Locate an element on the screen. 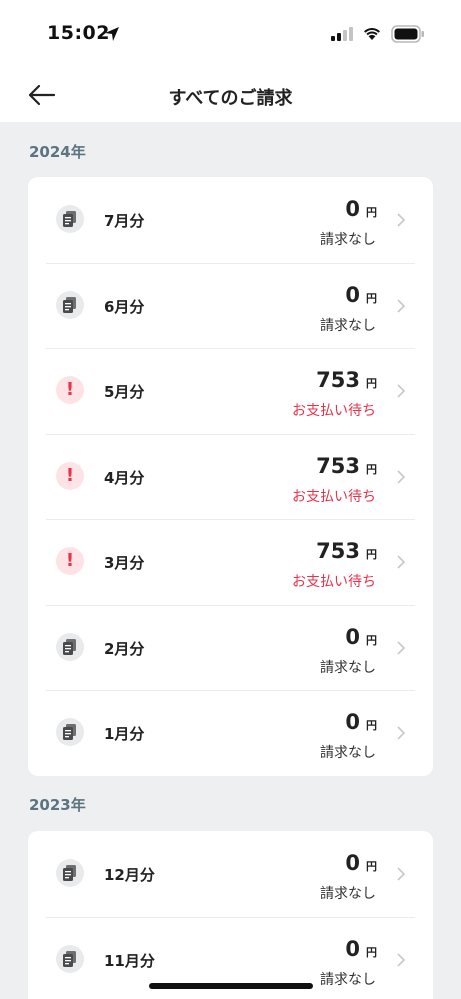  billing-card-2023: 12月分 0 円 請求なし 11月分 0 円 請求なし is located at coordinates (230, 915).